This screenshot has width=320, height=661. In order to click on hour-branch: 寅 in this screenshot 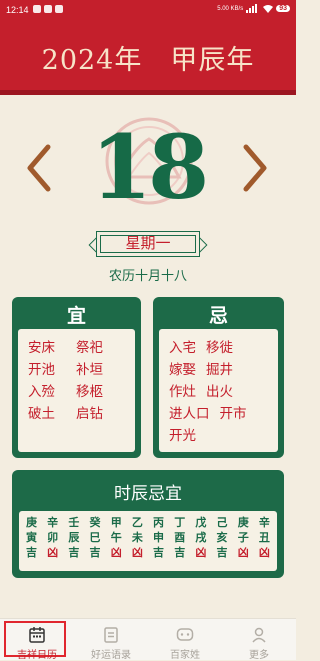, I will do `click(31, 537)`.